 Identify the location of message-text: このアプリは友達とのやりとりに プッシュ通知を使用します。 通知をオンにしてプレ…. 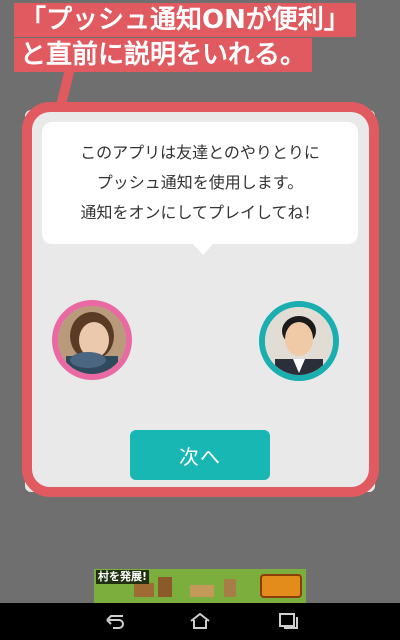
(200, 182).